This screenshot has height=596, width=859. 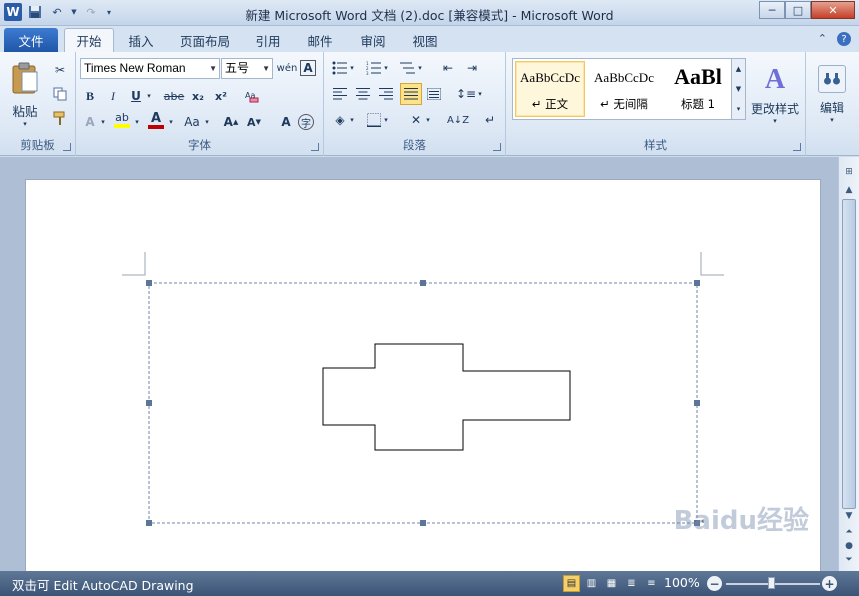 What do you see at coordinates (624, 89) in the screenshot?
I see `style-no-spacing: AaBbCcDc ↵ 无间隔` at bounding box center [624, 89].